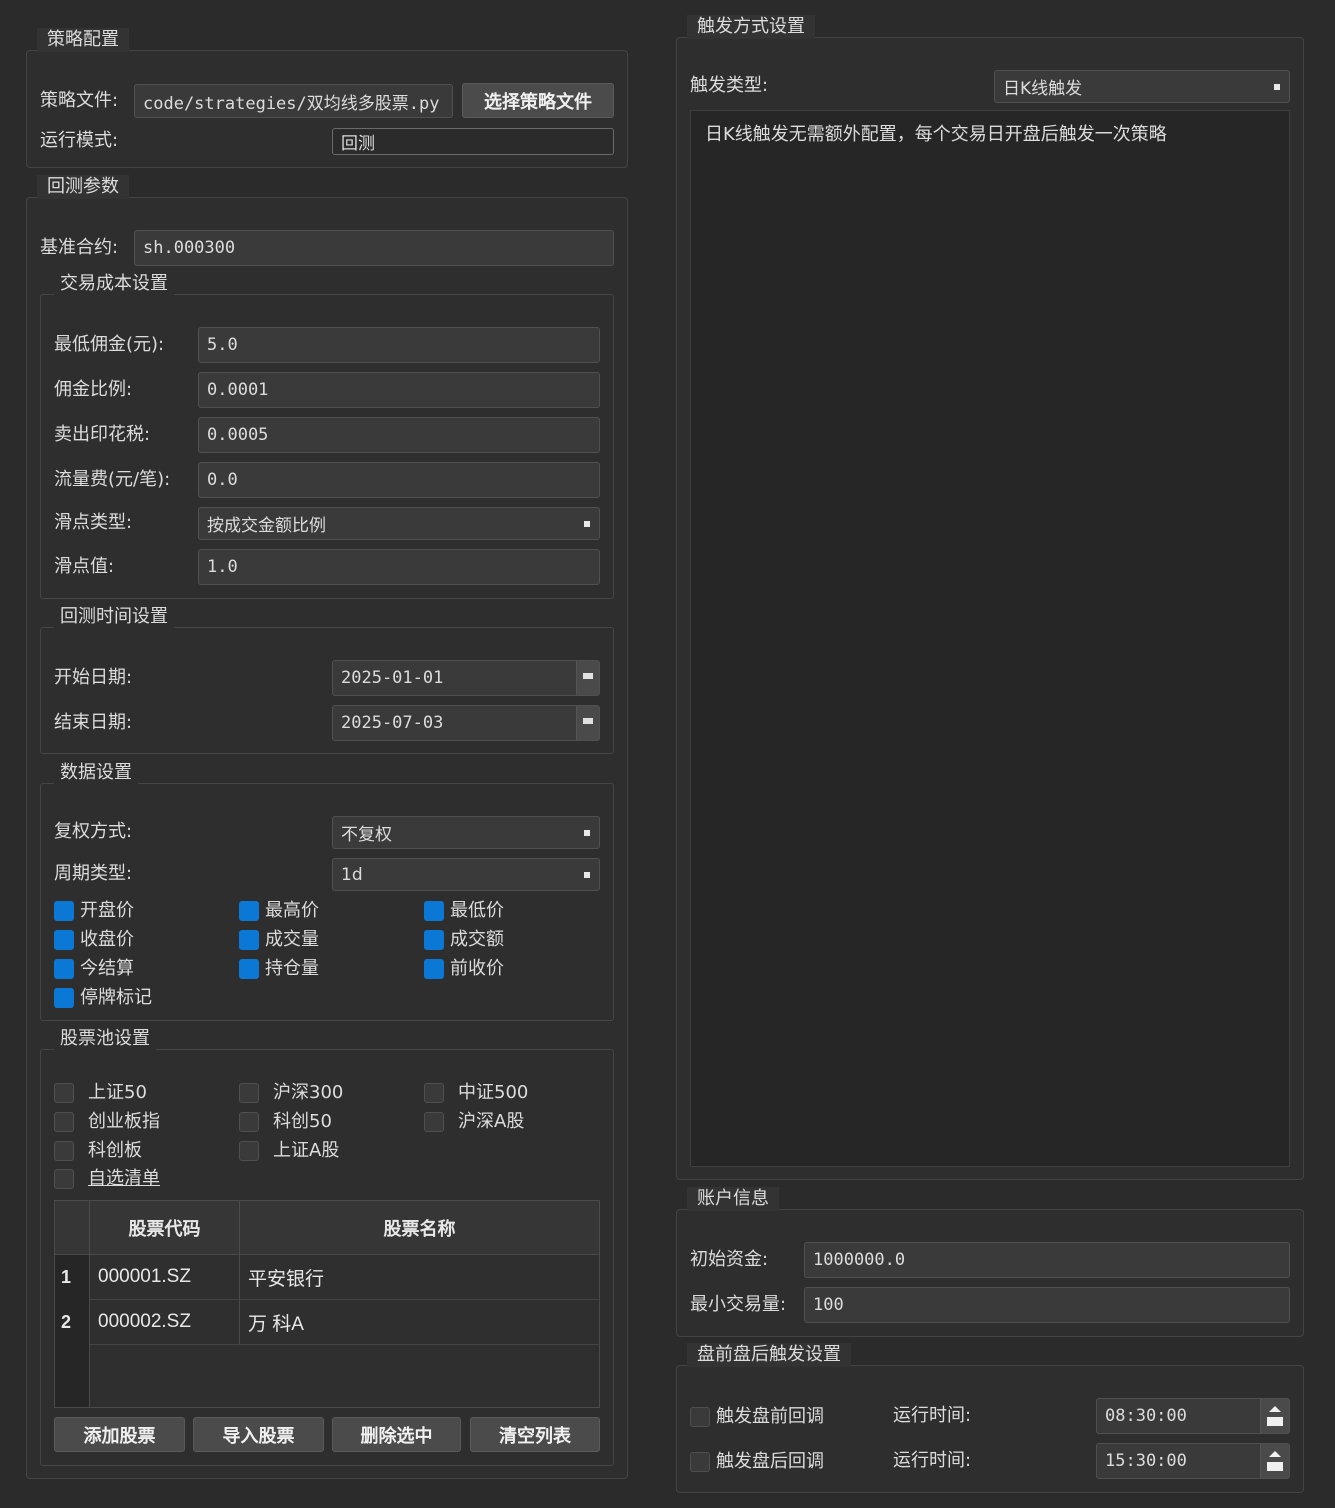  Describe the element at coordinates (124, 1178) in the screenshot. I see `checkbox-label: 自选清单` at that location.